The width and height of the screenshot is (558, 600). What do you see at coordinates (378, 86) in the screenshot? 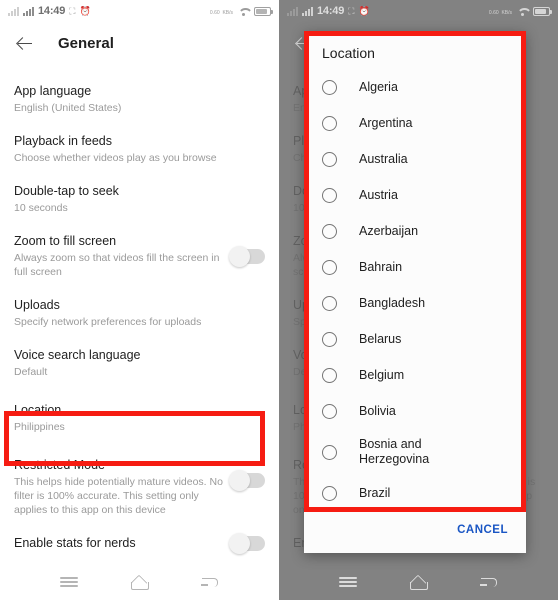
I see `country-label: Algeria` at bounding box center [378, 86].